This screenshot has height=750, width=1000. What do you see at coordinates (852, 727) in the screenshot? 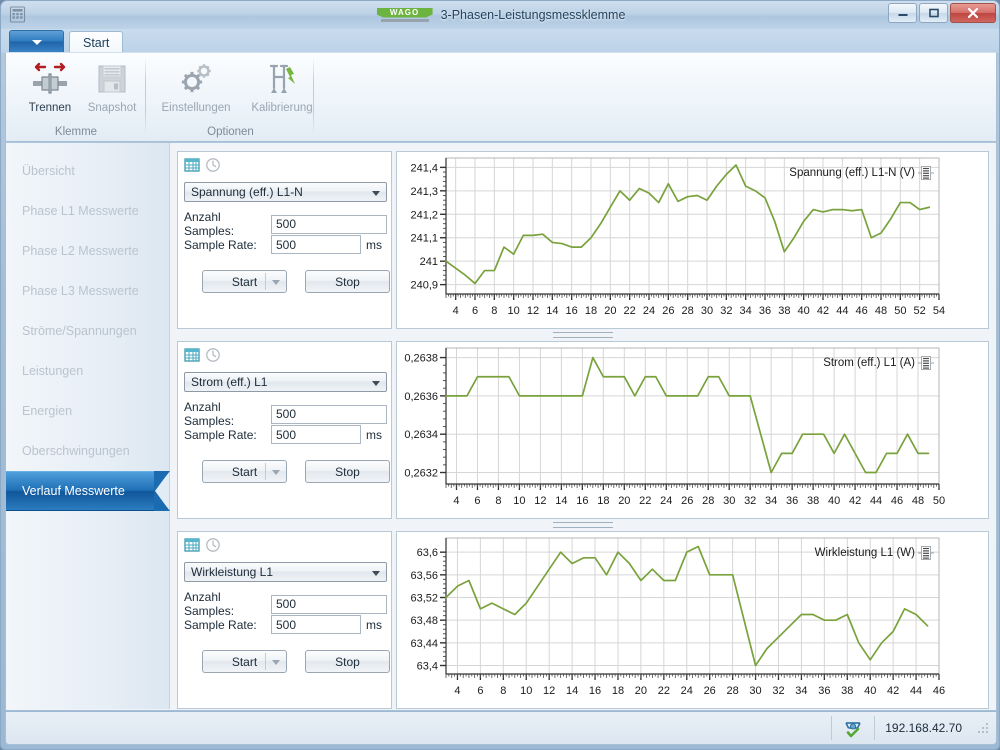
I see `connection-status-cell` at bounding box center [852, 727].